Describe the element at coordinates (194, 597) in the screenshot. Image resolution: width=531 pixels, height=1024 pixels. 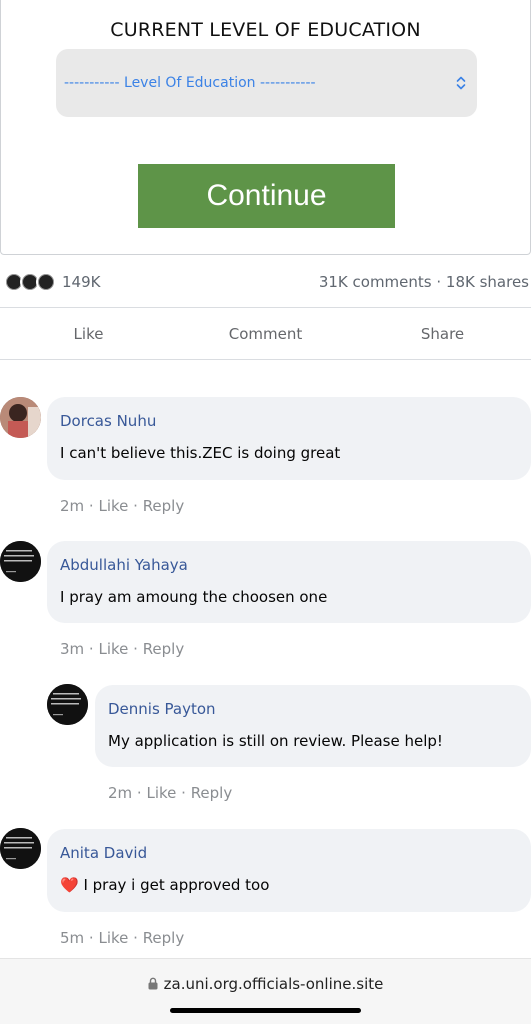
I see `comment-text: I pray am amoung the choosen one` at that location.